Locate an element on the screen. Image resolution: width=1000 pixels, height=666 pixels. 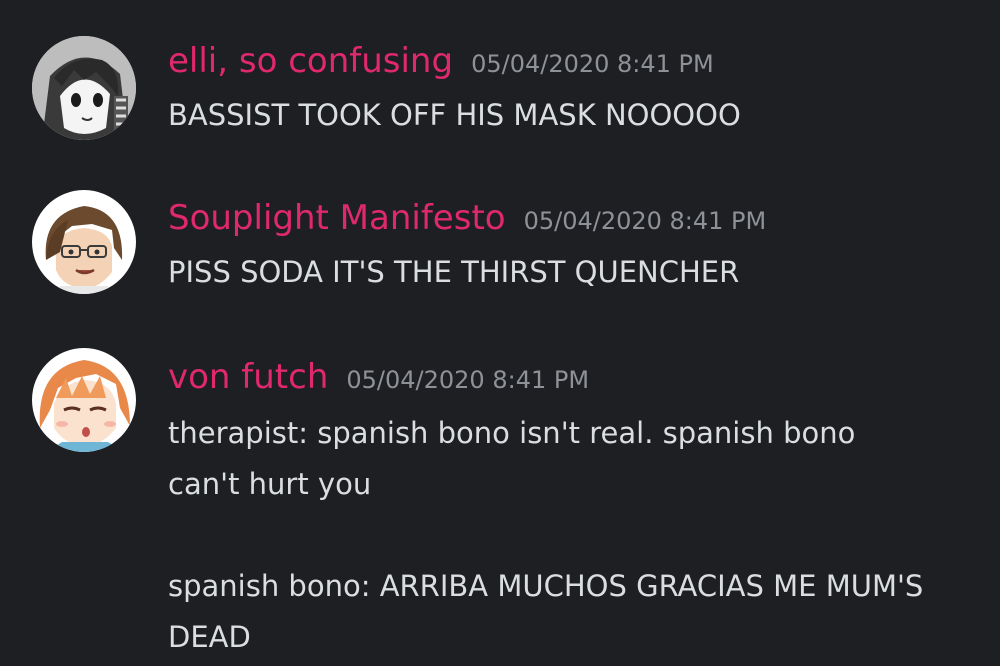
manga-character-avatar is located at coordinates (84, 88).